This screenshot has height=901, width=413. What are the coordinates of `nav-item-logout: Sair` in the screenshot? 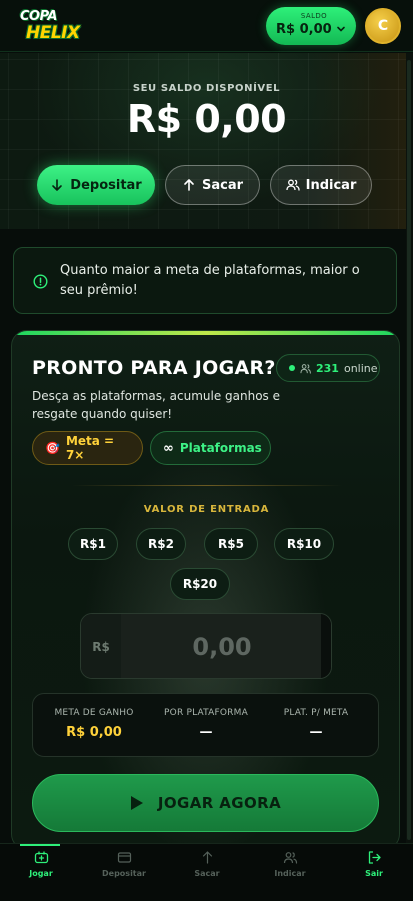 It's located at (373, 864).